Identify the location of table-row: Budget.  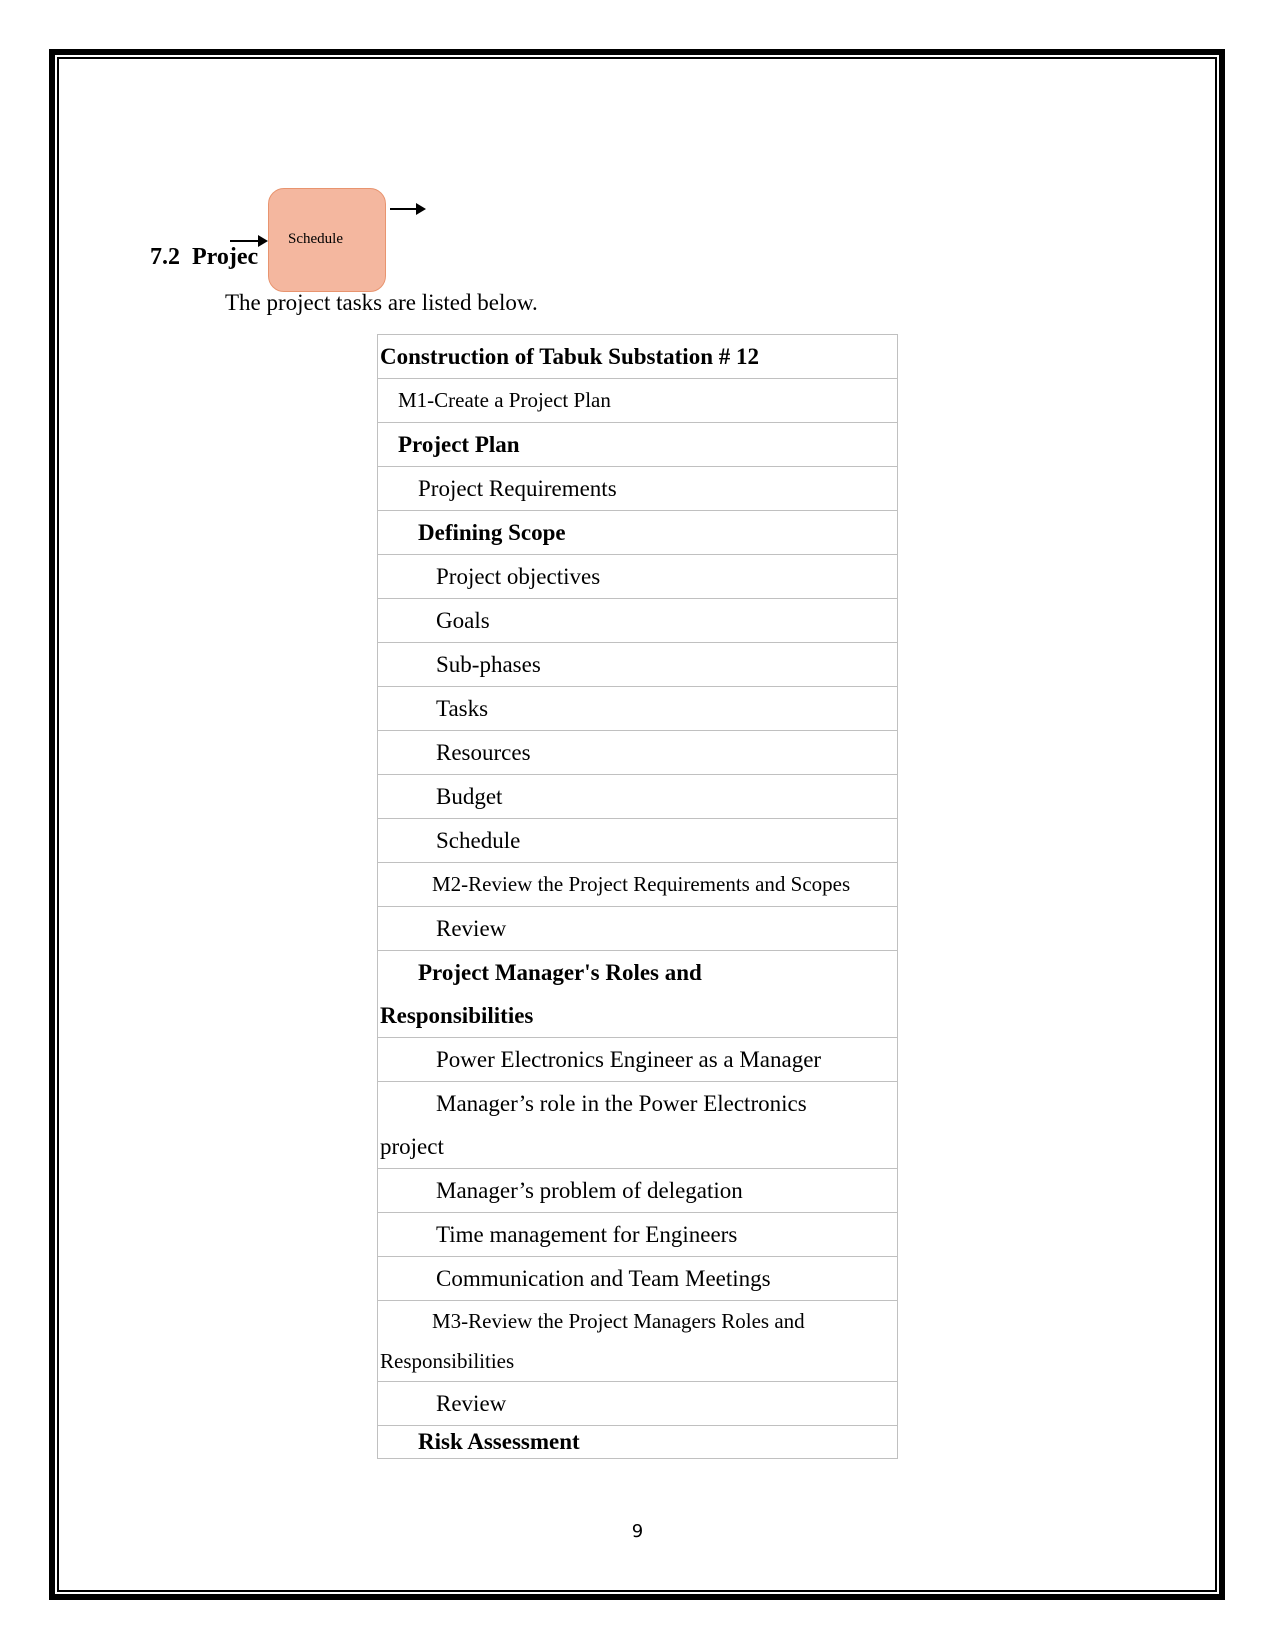
(637, 796).